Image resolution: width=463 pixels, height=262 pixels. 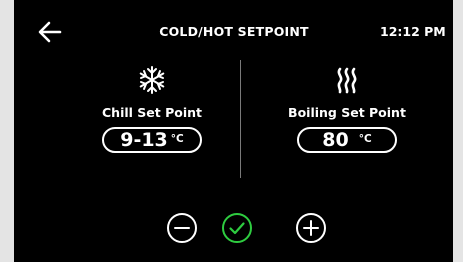 I want to click on chill-label: Chill Set Point, so click(x=152, y=112).